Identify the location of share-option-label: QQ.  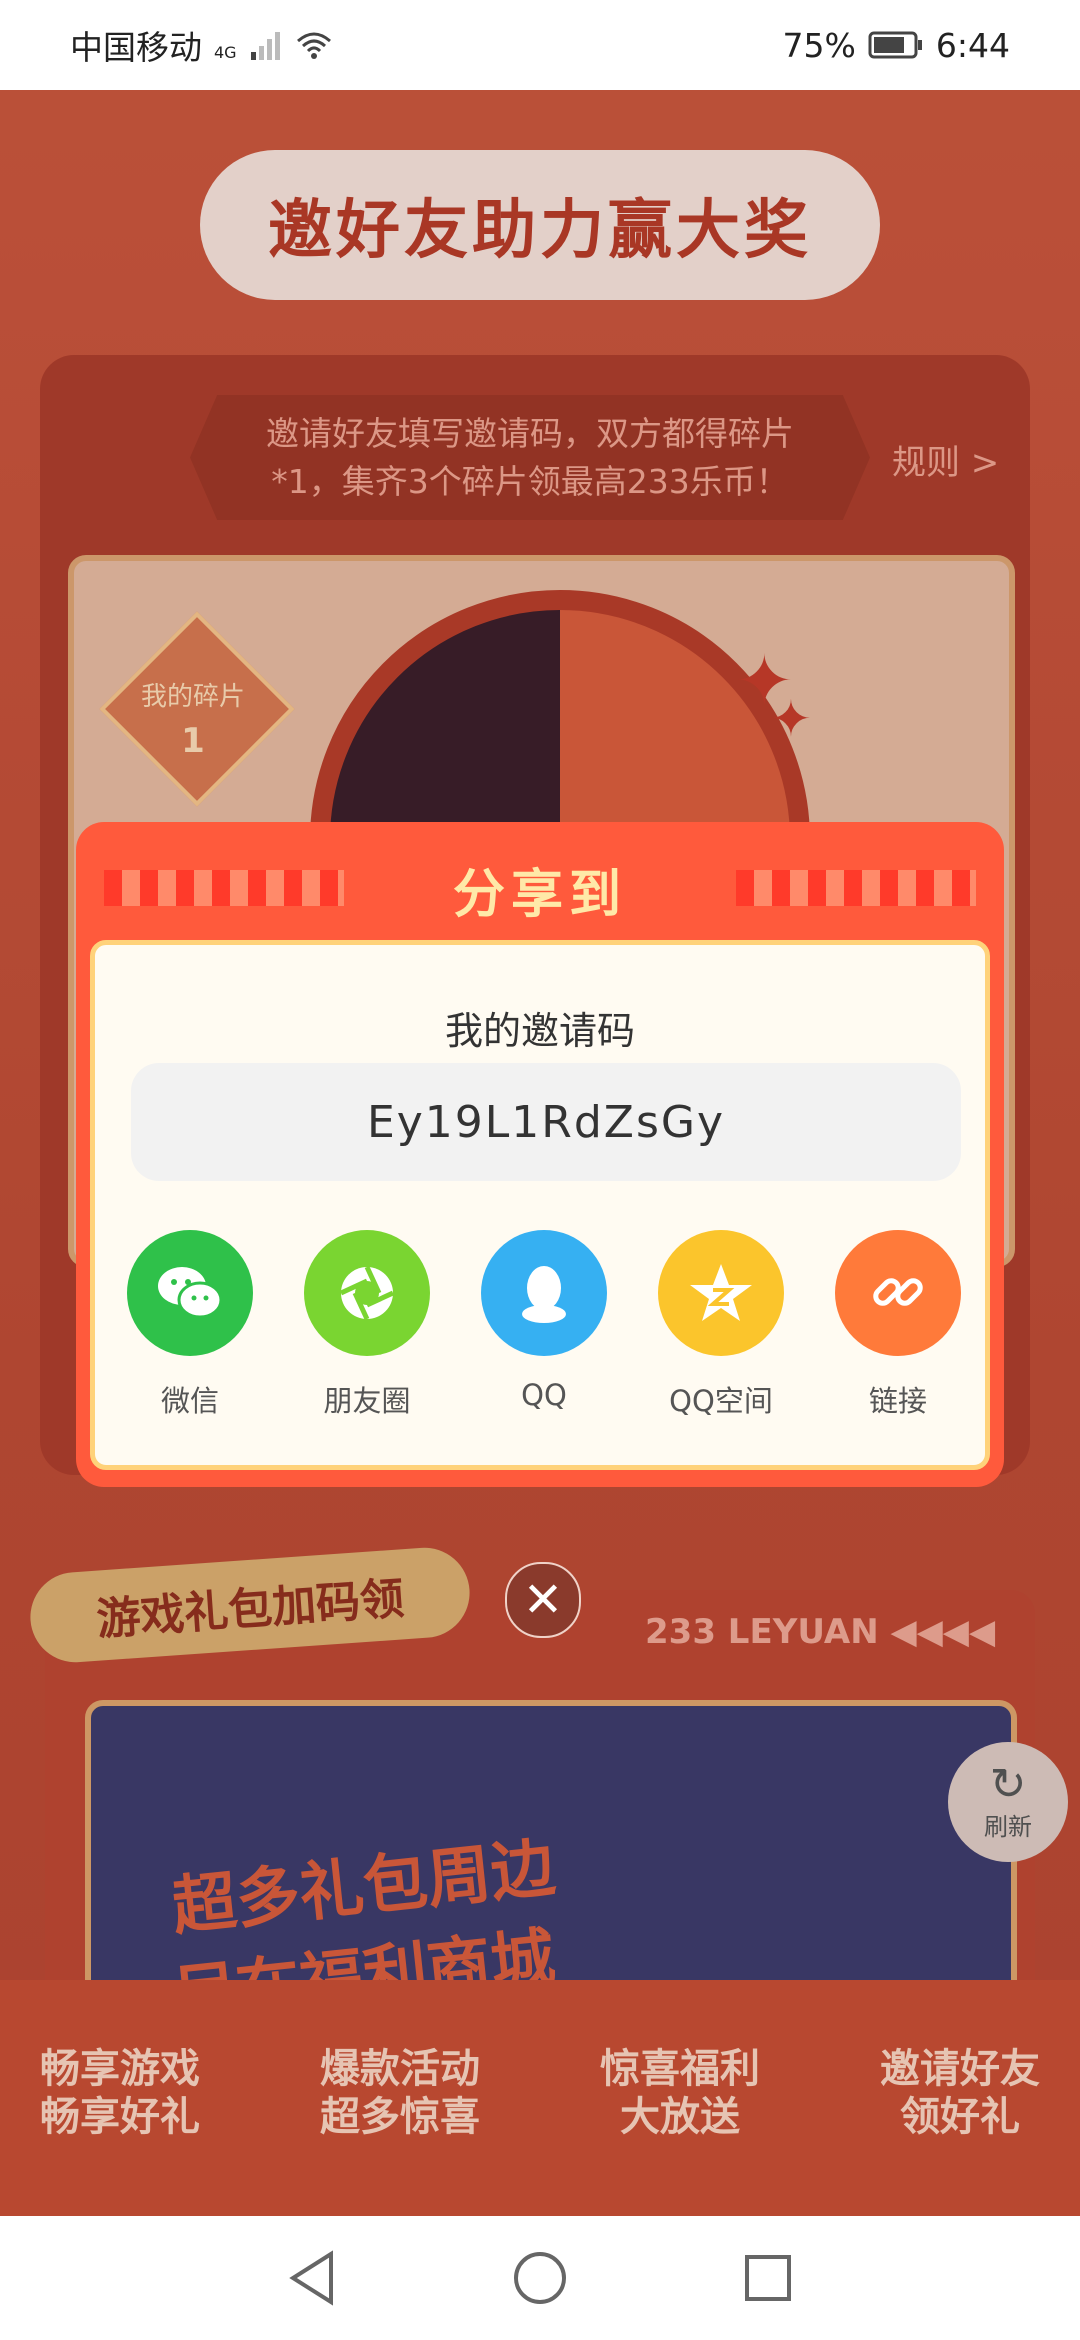
(544, 1395).